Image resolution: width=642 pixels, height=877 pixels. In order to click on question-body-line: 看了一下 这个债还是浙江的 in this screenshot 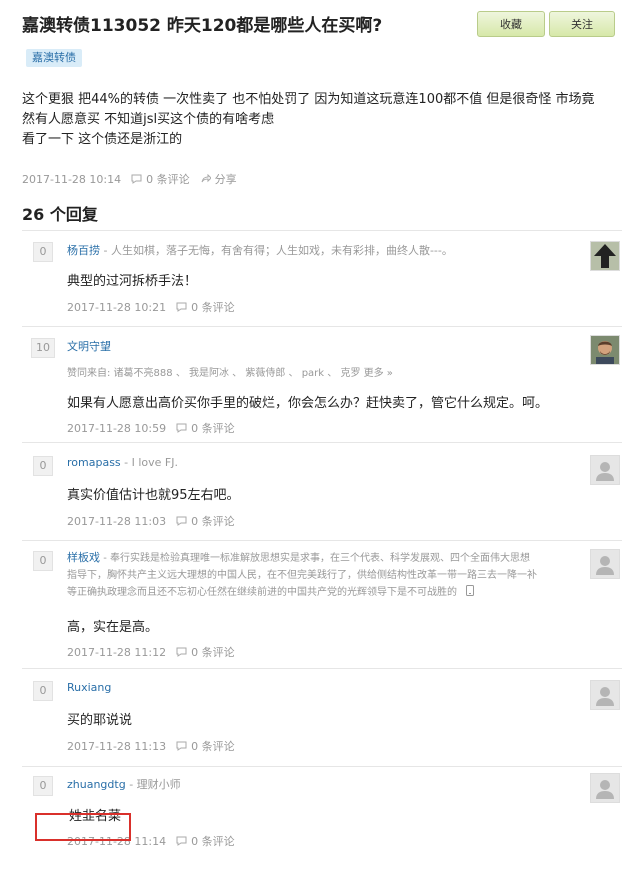, I will do `click(102, 139)`.